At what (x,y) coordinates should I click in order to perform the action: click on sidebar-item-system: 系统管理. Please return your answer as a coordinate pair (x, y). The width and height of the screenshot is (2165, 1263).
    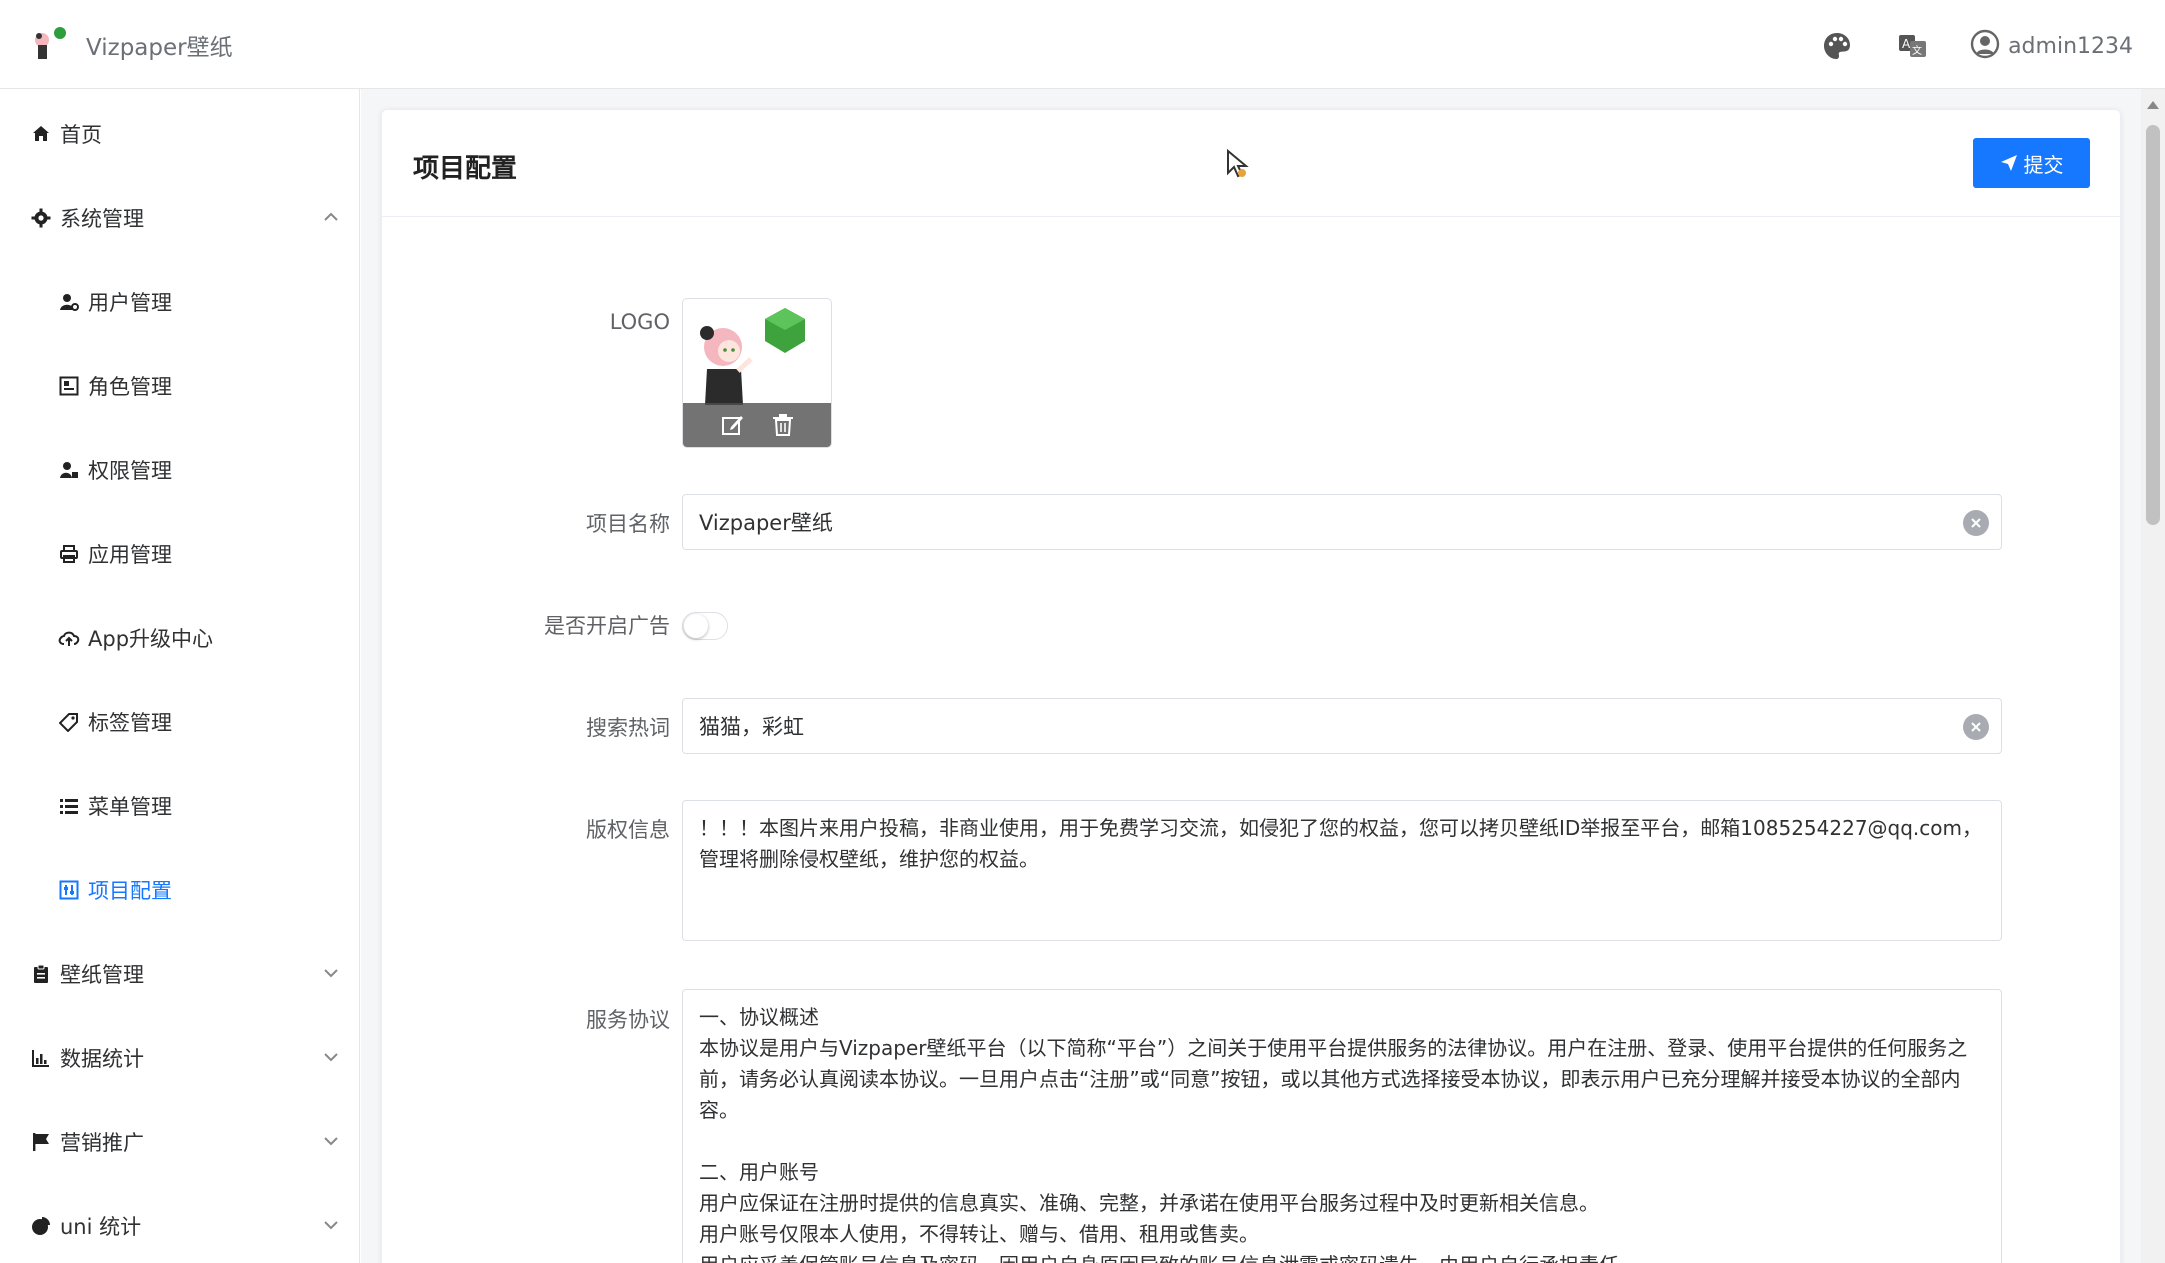
    Looking at the image, I should click on (179, 218).